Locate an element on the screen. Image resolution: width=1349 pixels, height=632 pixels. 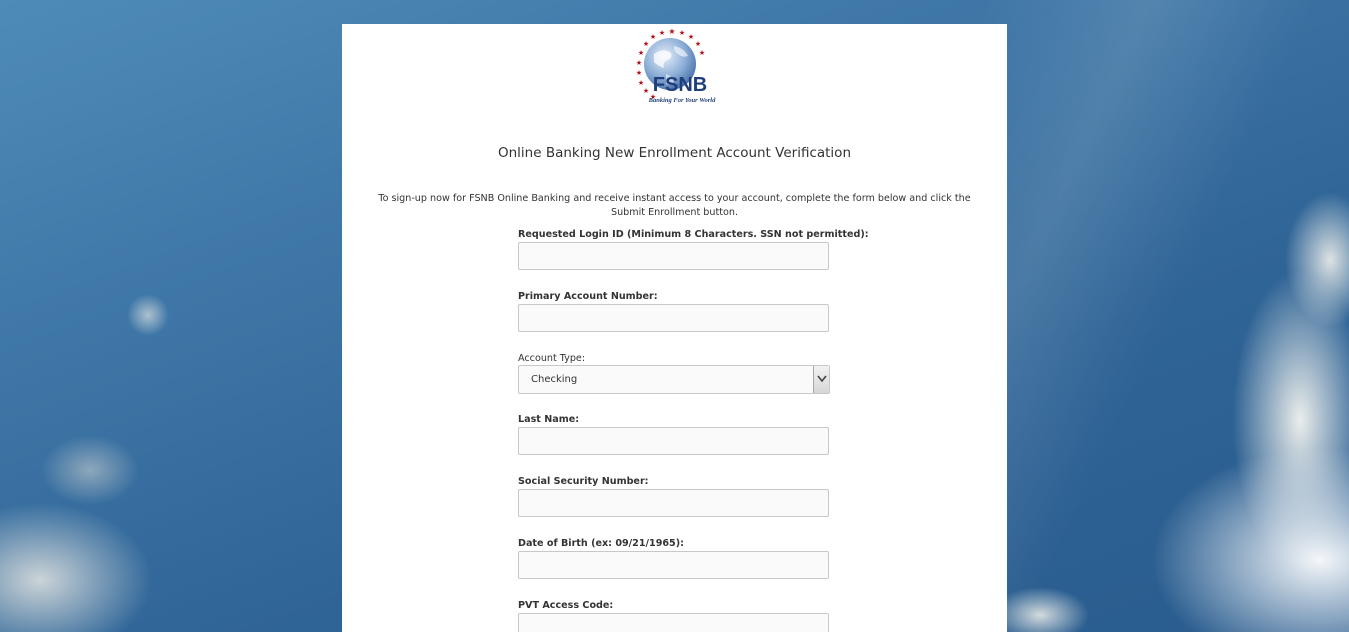
last-name-label: Last Name: is located at coordinates (549, 419).